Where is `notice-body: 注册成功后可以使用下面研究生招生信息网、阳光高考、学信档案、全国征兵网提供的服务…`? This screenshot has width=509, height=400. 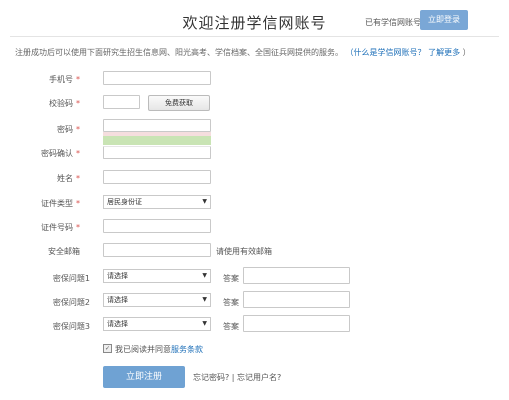
notice-body: 注册成功后可以使用下面研究生招生信息网、阳光高考、学信档案、全国征兵网提供的服务… is located at coordinates (179, 52).